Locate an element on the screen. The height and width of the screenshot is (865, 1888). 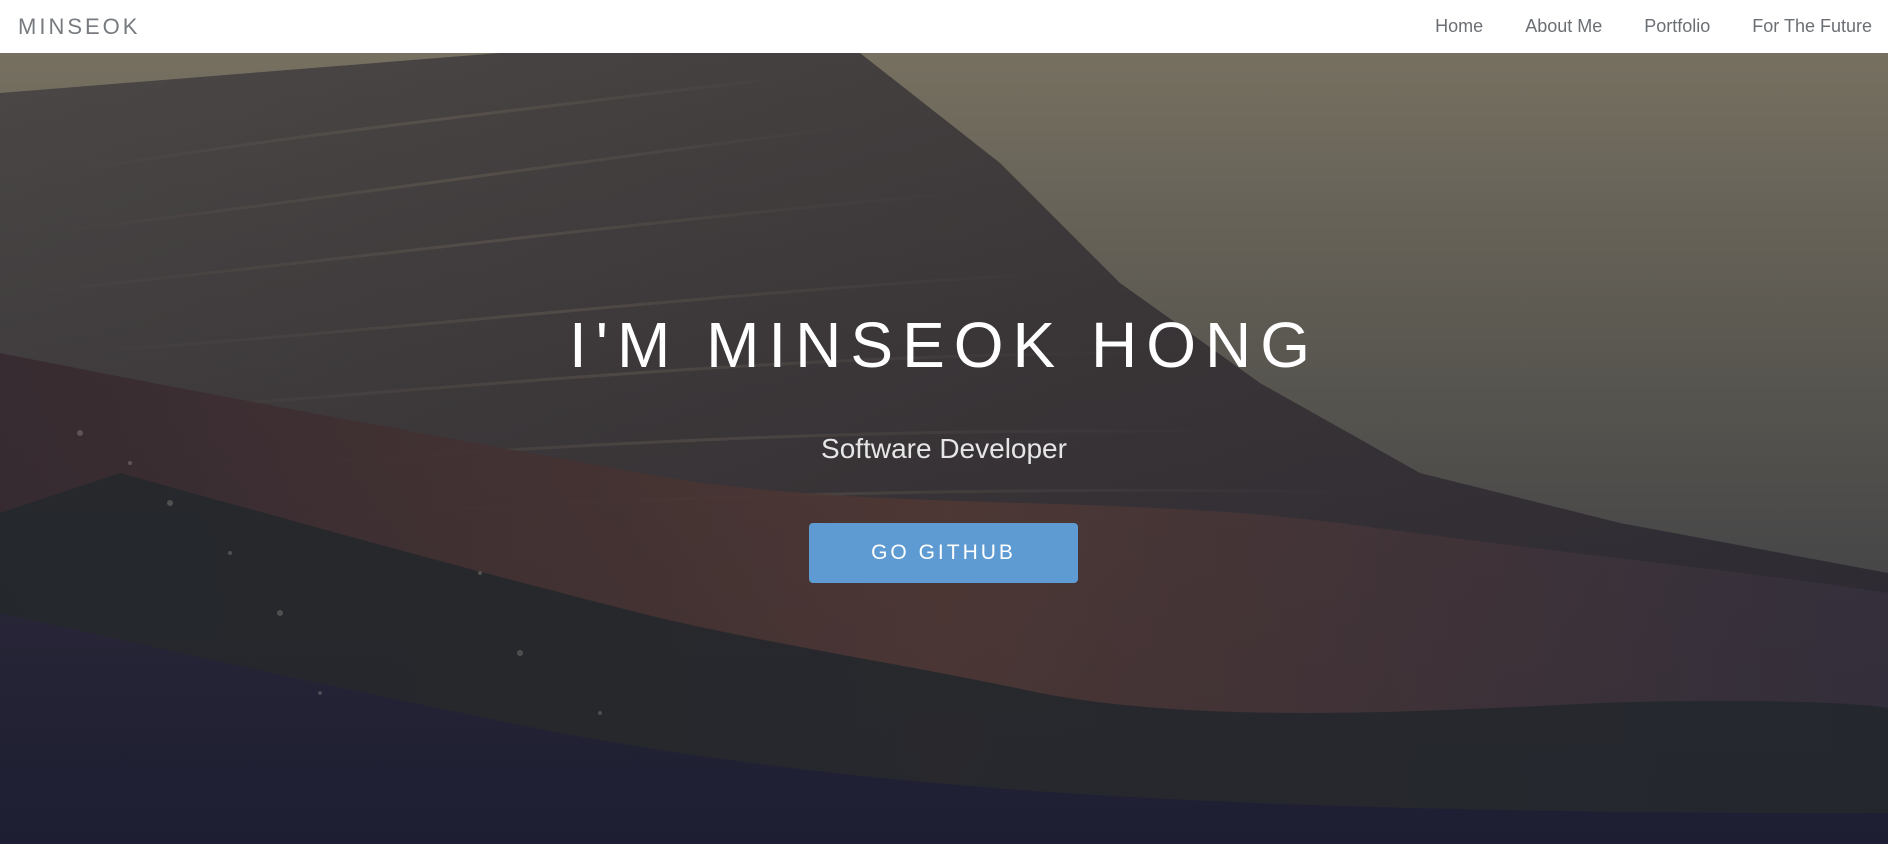
page-below-hero is located at coordinates (944, 854).